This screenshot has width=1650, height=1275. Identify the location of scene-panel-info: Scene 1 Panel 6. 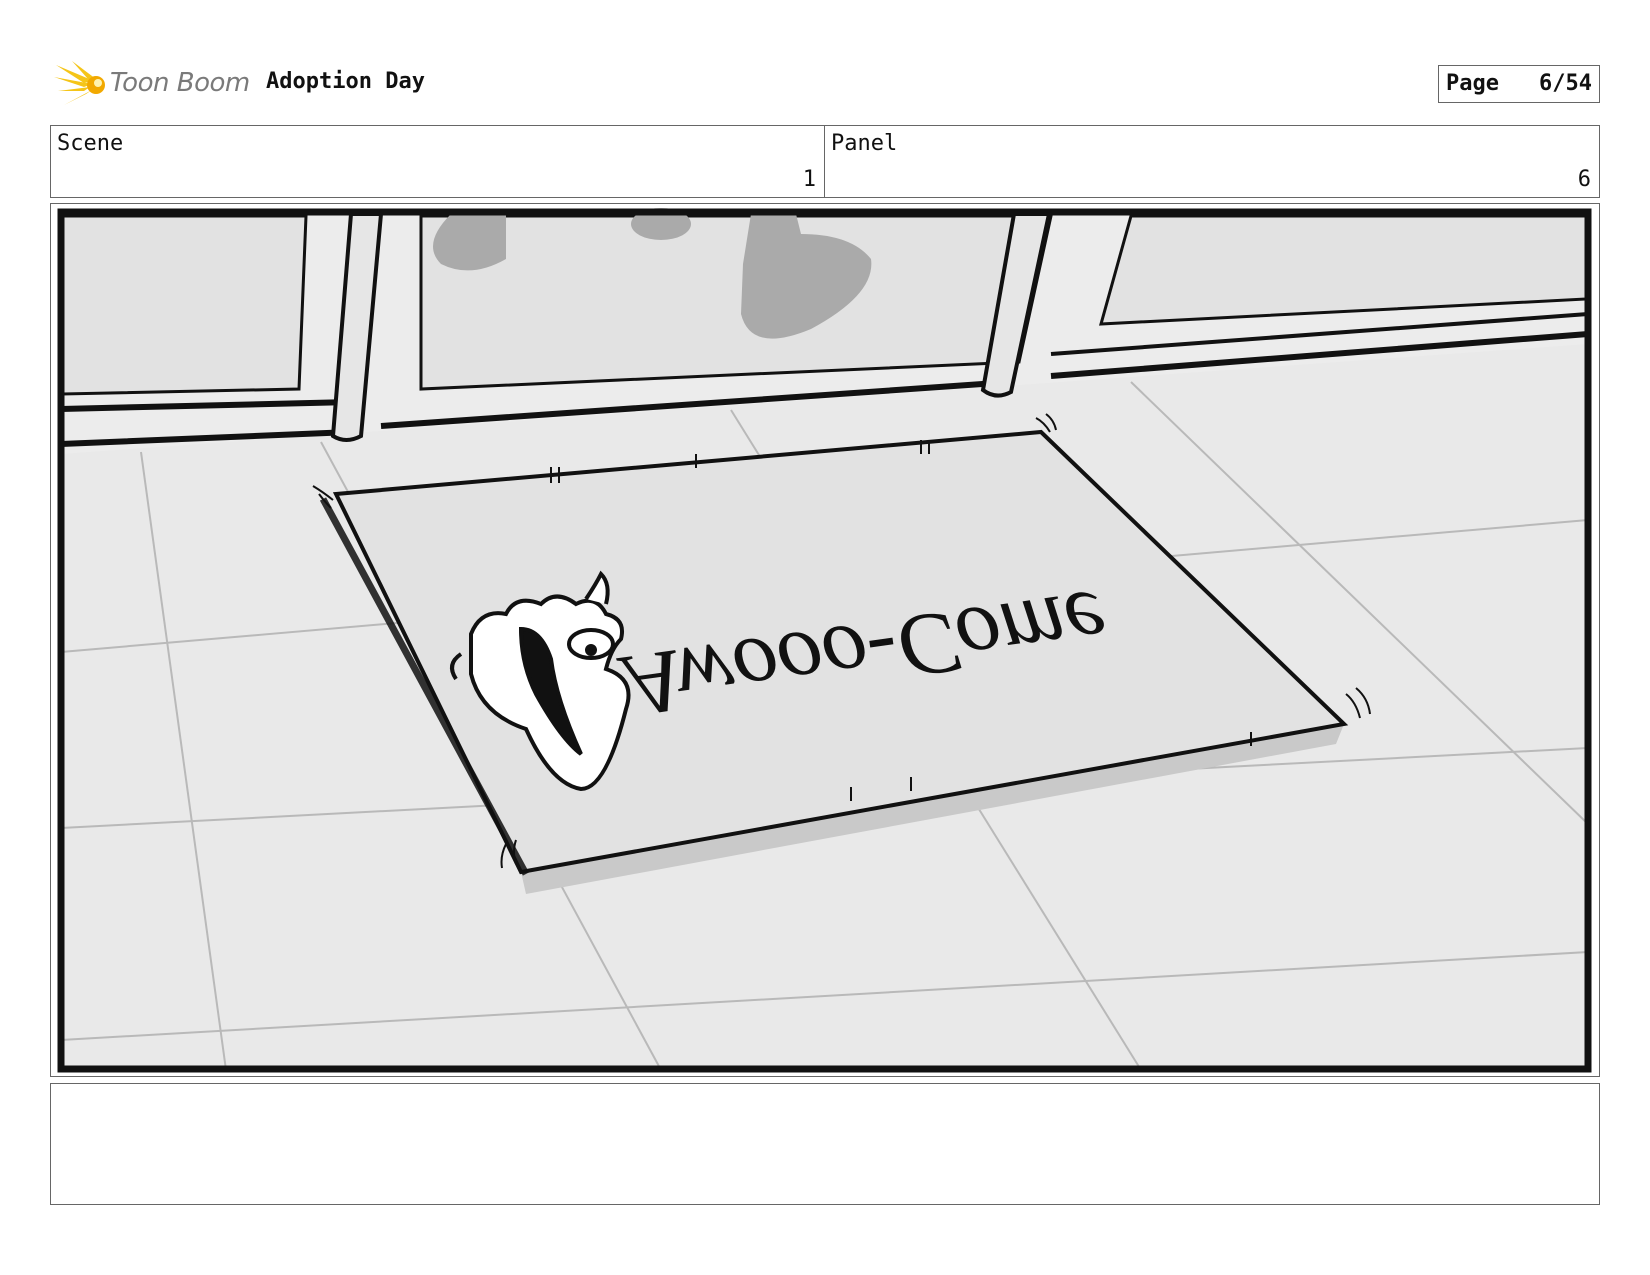
(825, 161).